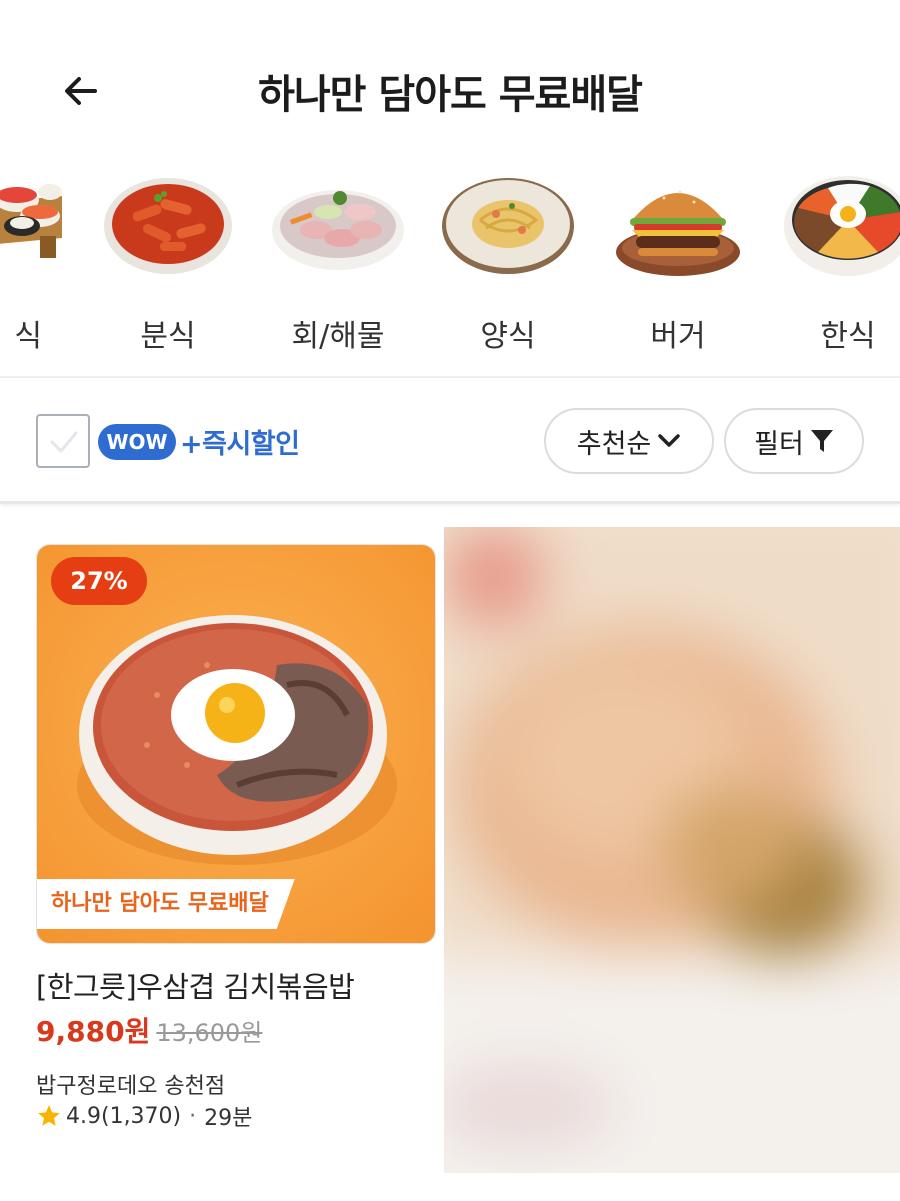 The image size is (900, 1201). What do you see at coordinates (669, 441) in the screenshot?
I see `chevron-down-icon` at bounding box center [669, 441].